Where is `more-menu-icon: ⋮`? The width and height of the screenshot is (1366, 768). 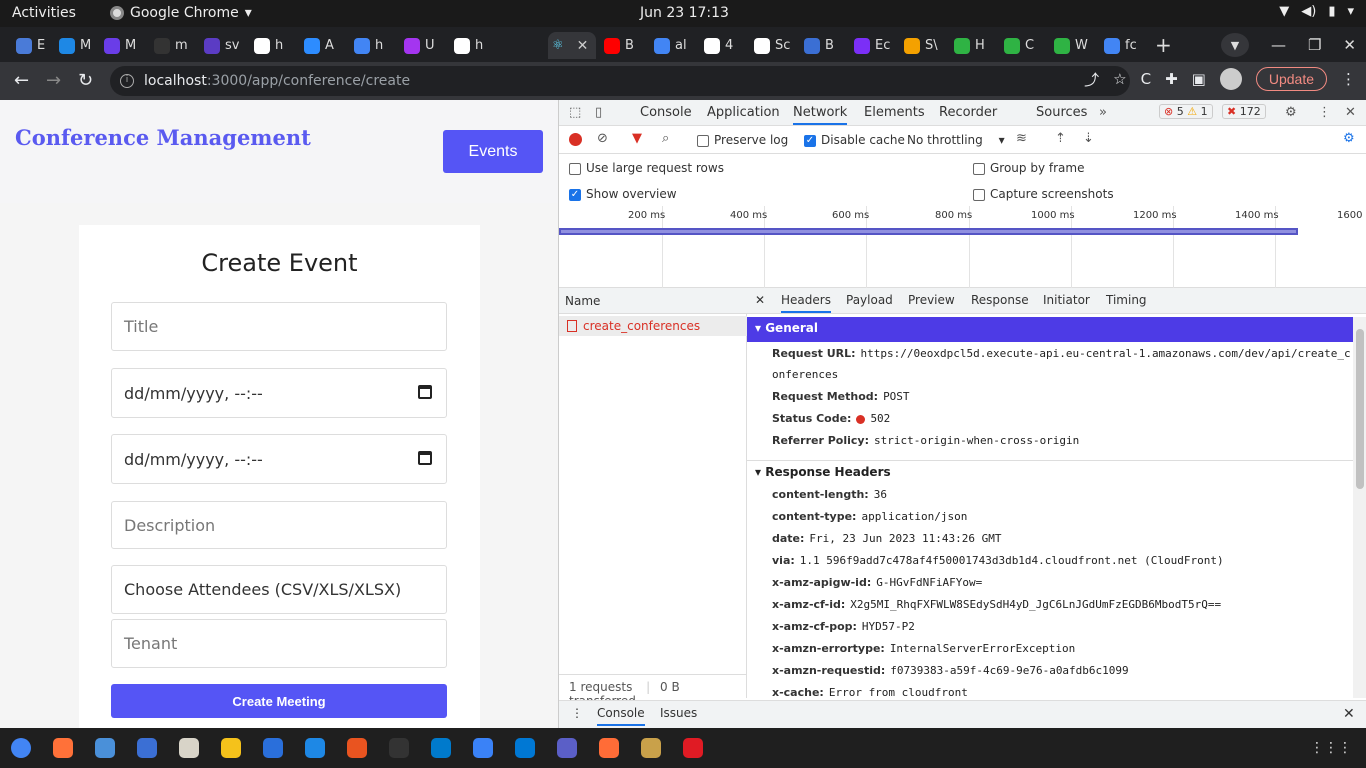
more-menu-icon: ⋮ is located at coordinates (1348, 79).